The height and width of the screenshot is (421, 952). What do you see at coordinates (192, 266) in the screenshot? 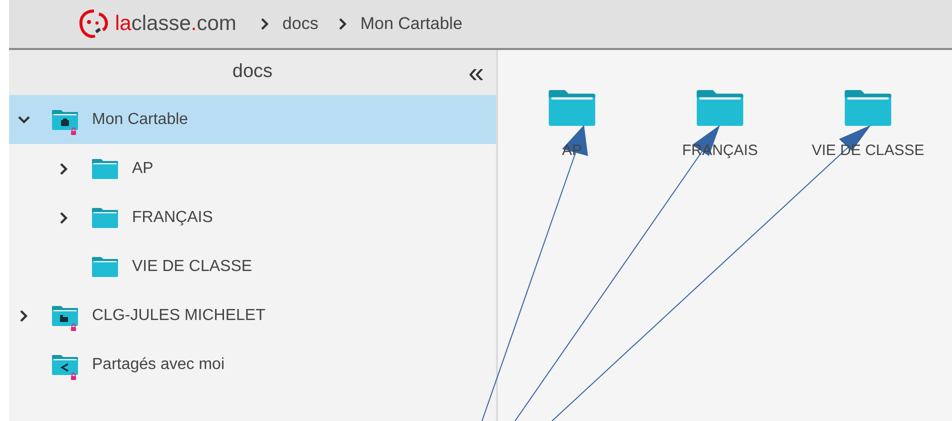
I see `tree-item-label: VIE DE CLASSE` at bounding box center [192, 266].